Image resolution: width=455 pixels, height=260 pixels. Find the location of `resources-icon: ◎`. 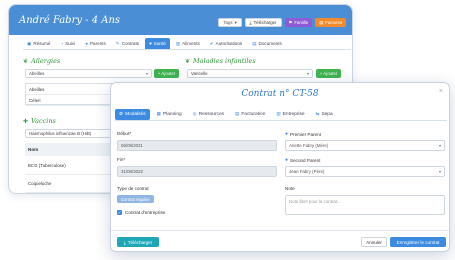

resources-icon: ◎ is located at coordinates (194, 113).